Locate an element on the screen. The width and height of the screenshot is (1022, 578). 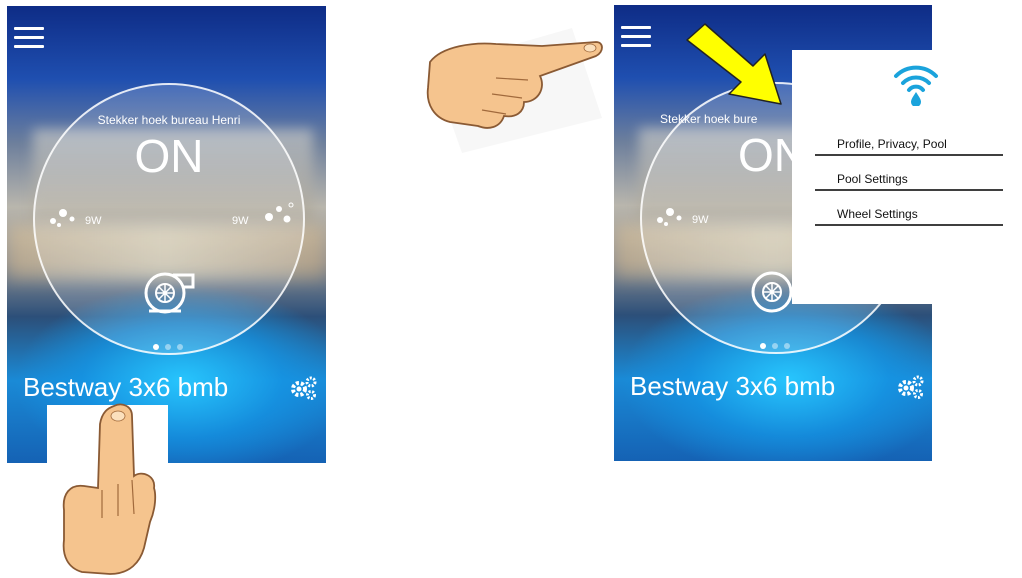
wifi-drop-icon is located at coordinates (916, 85).